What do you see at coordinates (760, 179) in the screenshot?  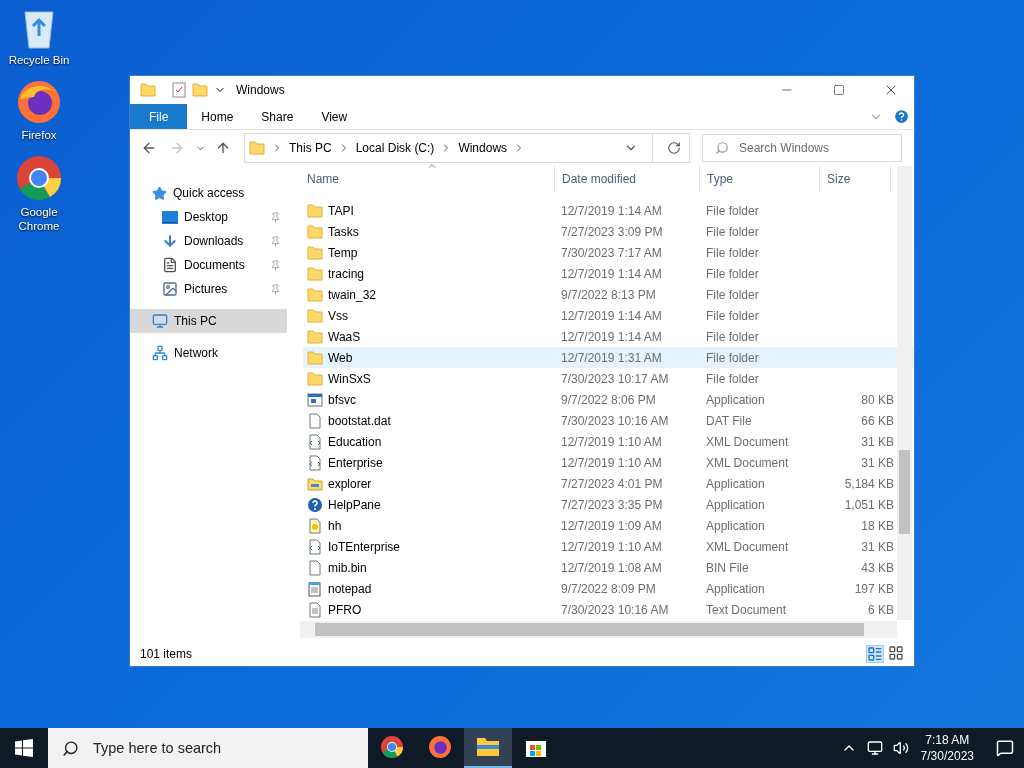 I see `column-header: Type` at bounding box center [760, 179].